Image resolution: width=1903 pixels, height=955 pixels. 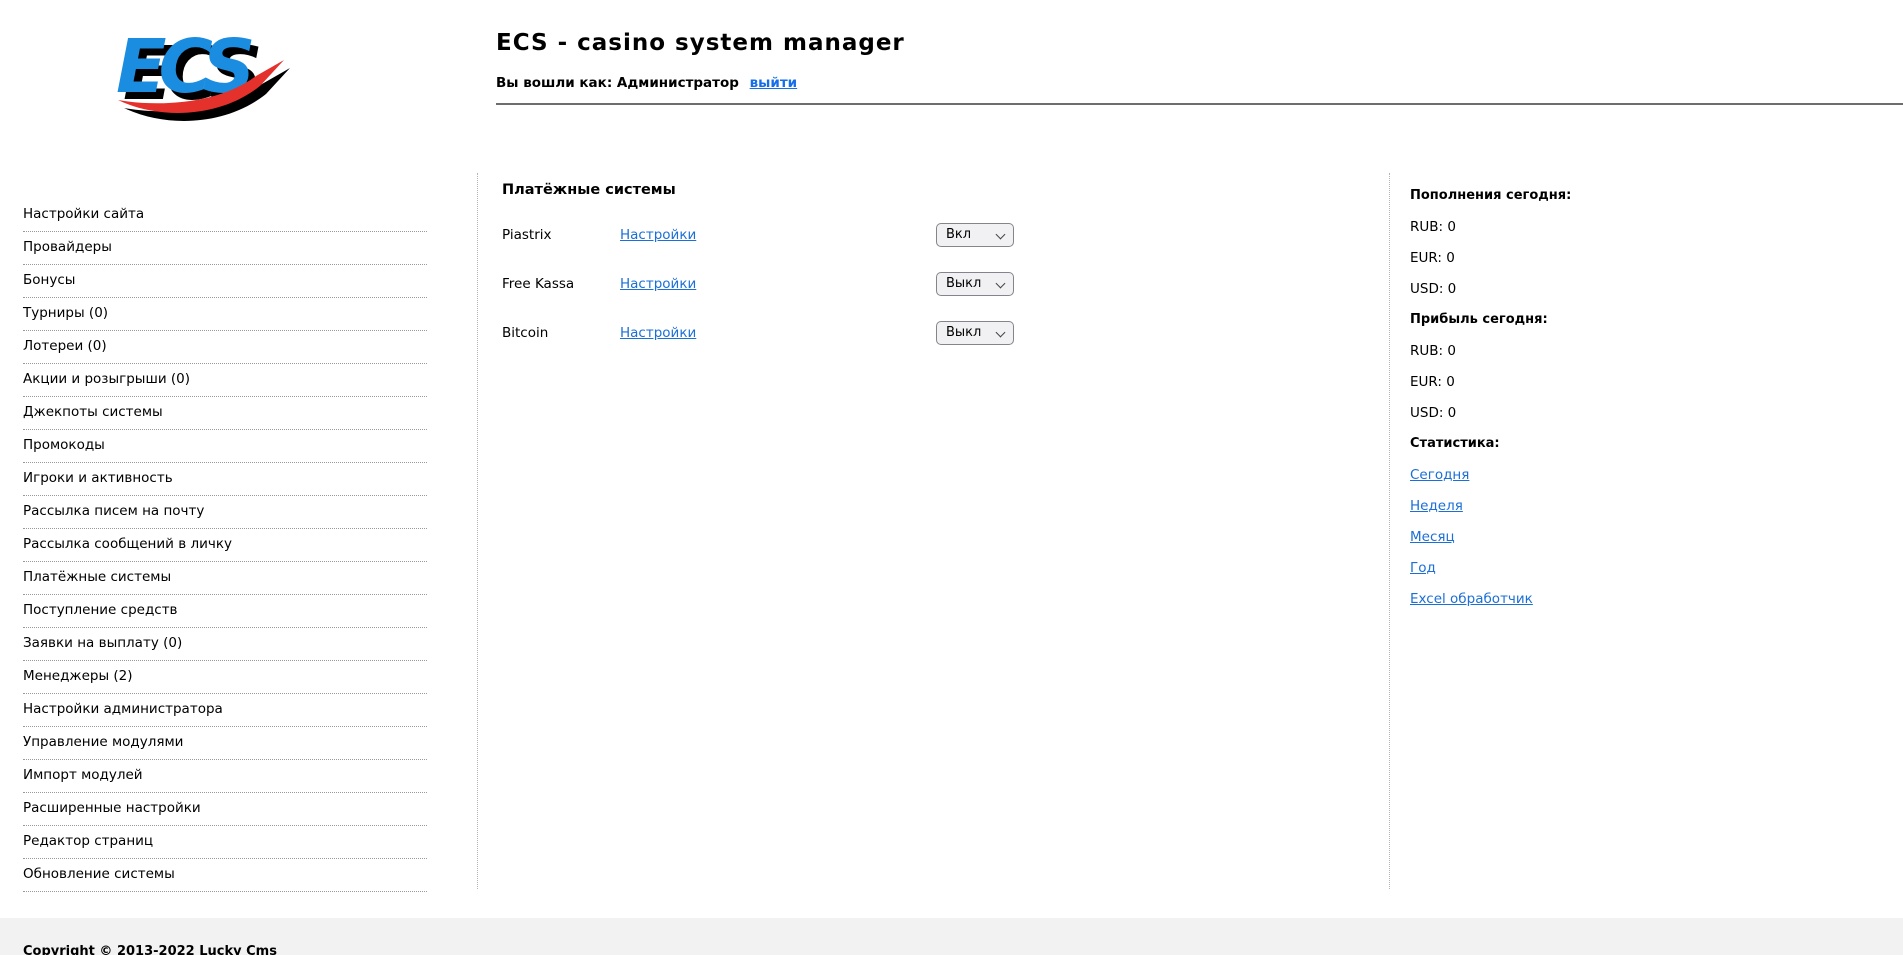 I want to click on profit-amount: RUB: 0, so click(x=1433, y=351).